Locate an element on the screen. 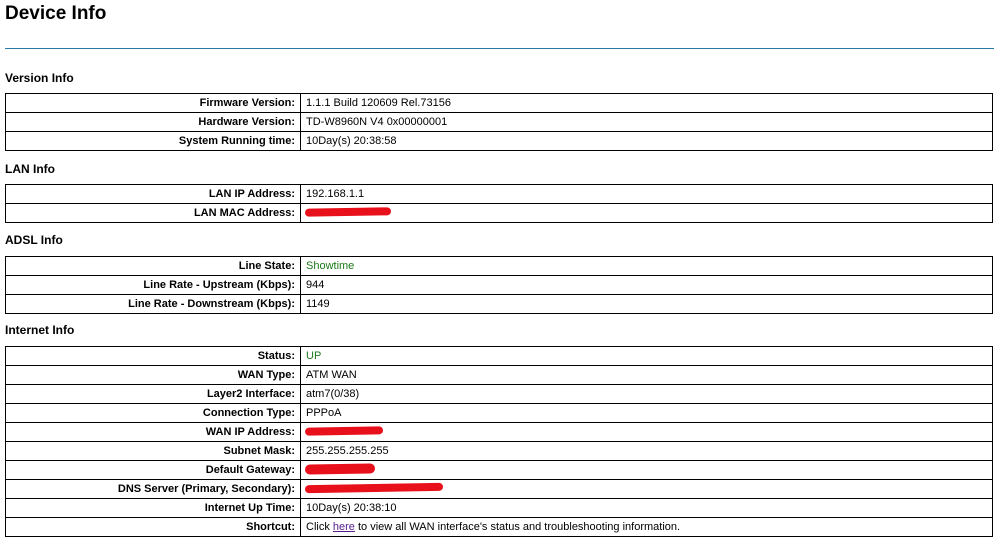 This screenshot has height=542, width=998. table-row: Subnet Mask: 255.255.255.255 is located at coordinates (499, 451).